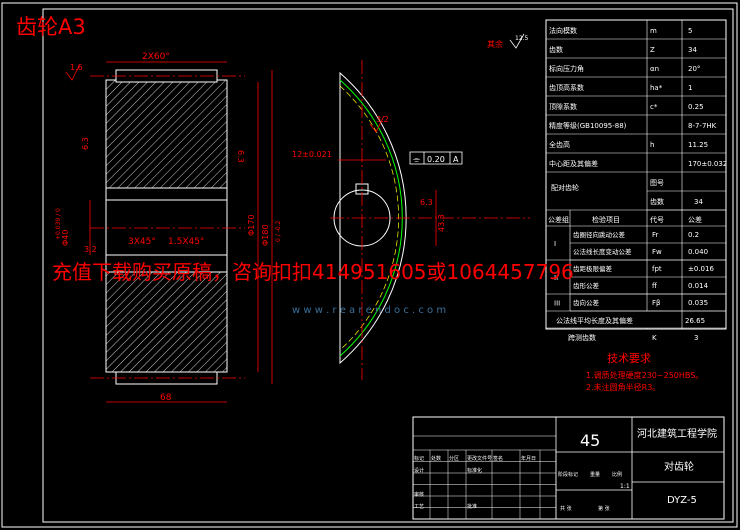  Describe the element at coordinates (617, 474) in the screenshot. I see `title-block-label: 比例` at that location.